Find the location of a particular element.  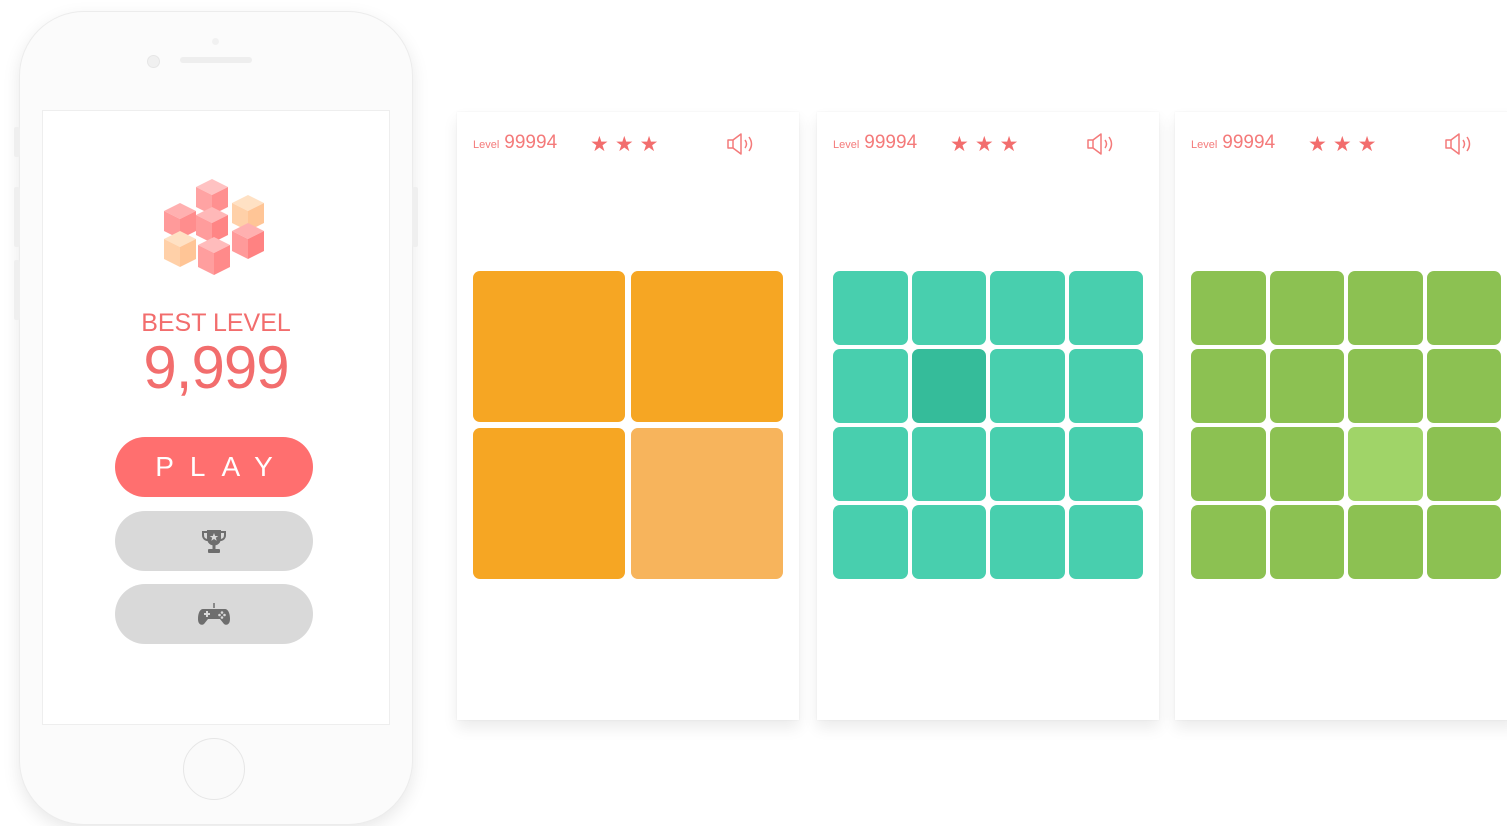

play-button-label: PLAY is located at coordinates (222, 466).